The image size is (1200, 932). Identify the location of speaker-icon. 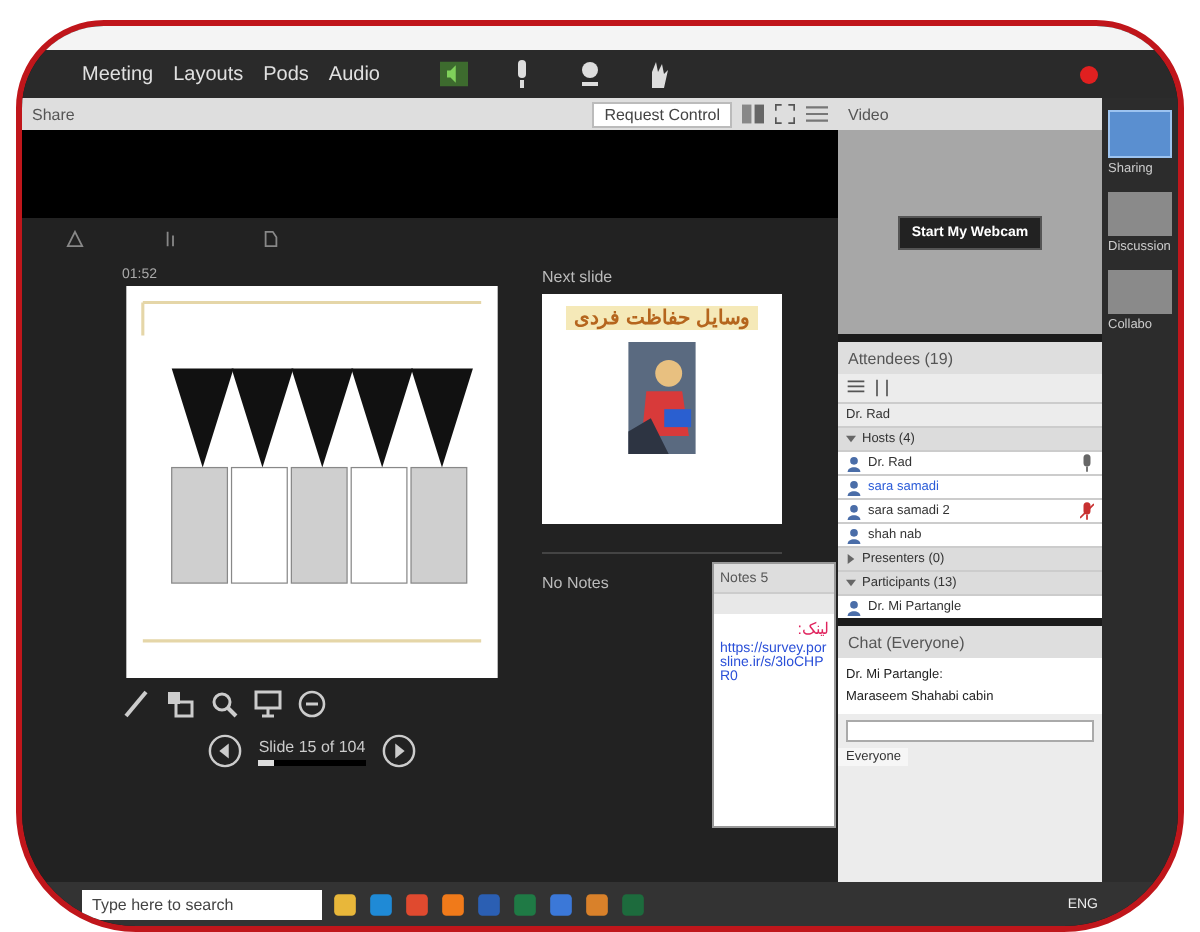
(453, 74).